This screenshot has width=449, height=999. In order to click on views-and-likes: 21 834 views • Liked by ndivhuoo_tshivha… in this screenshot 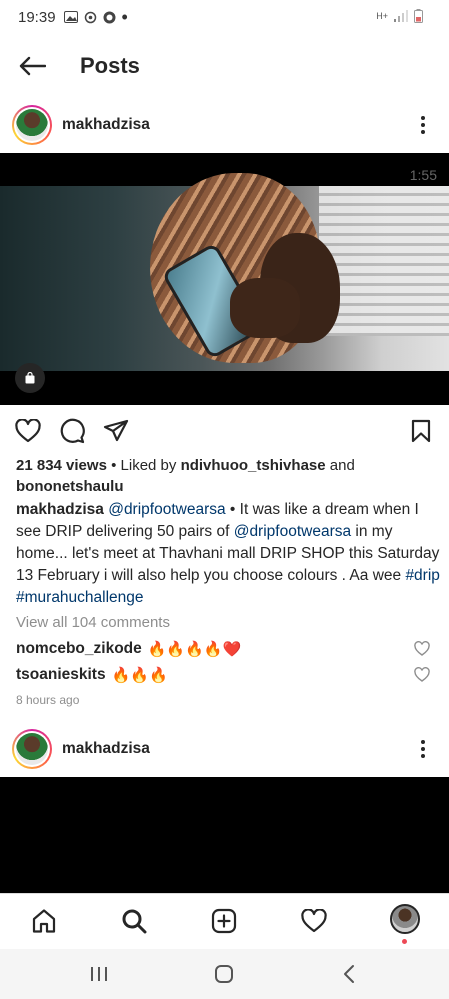, I will do `click(226, 476)`.